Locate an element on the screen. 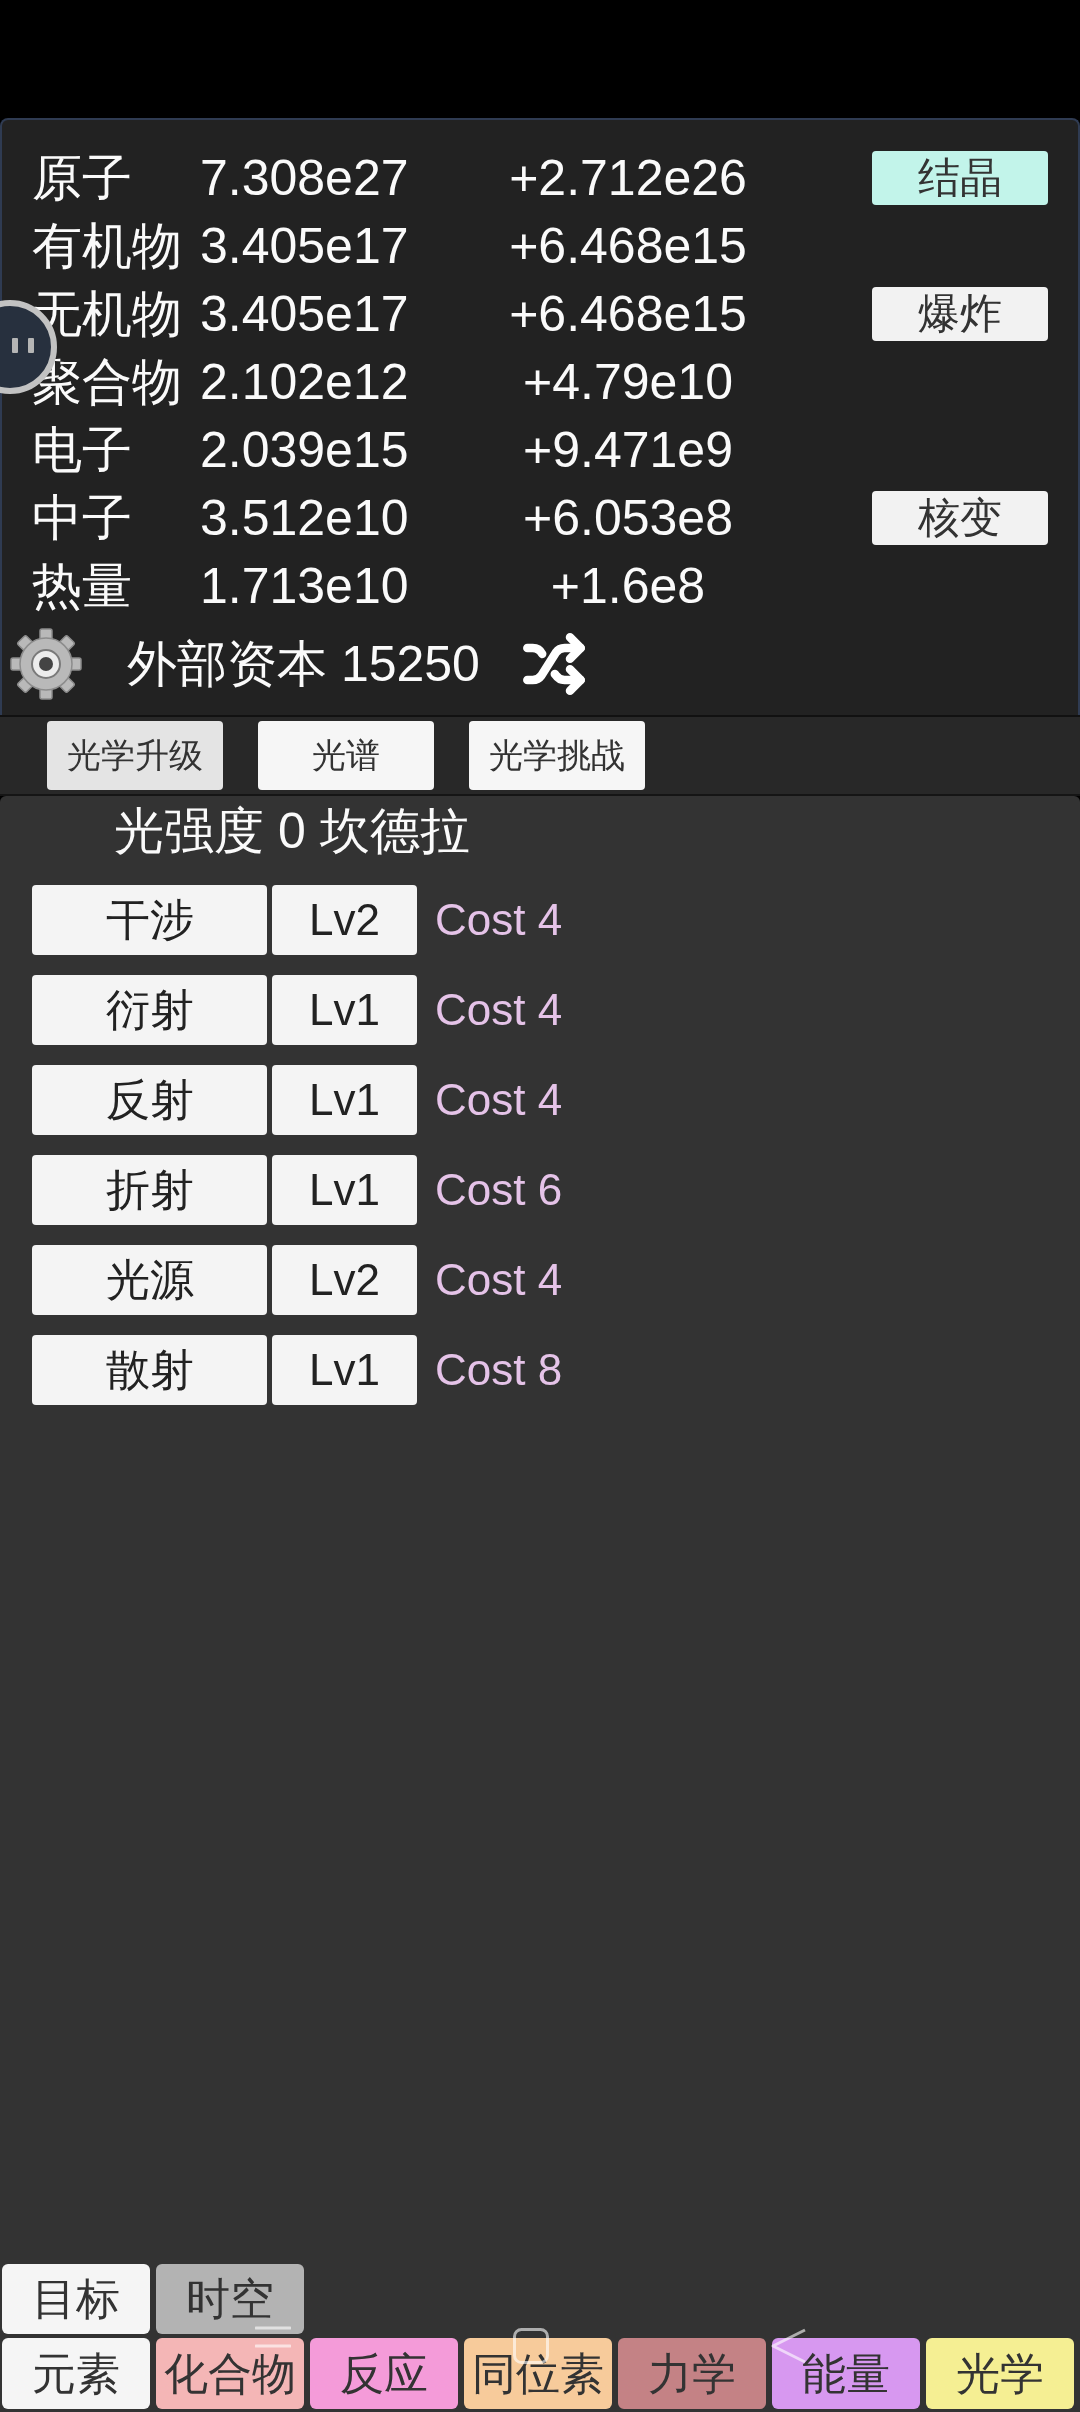 The image size is (1080, 2412). resource-name: 电子 is located at coordinates (82, 450).